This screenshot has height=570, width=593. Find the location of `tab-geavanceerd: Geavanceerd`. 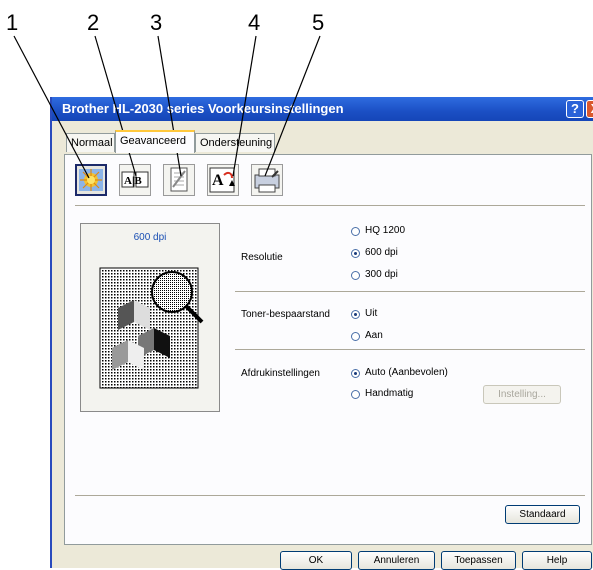

tab-geavanceerd: Geavanceerd is located at coordinates (155, 141).